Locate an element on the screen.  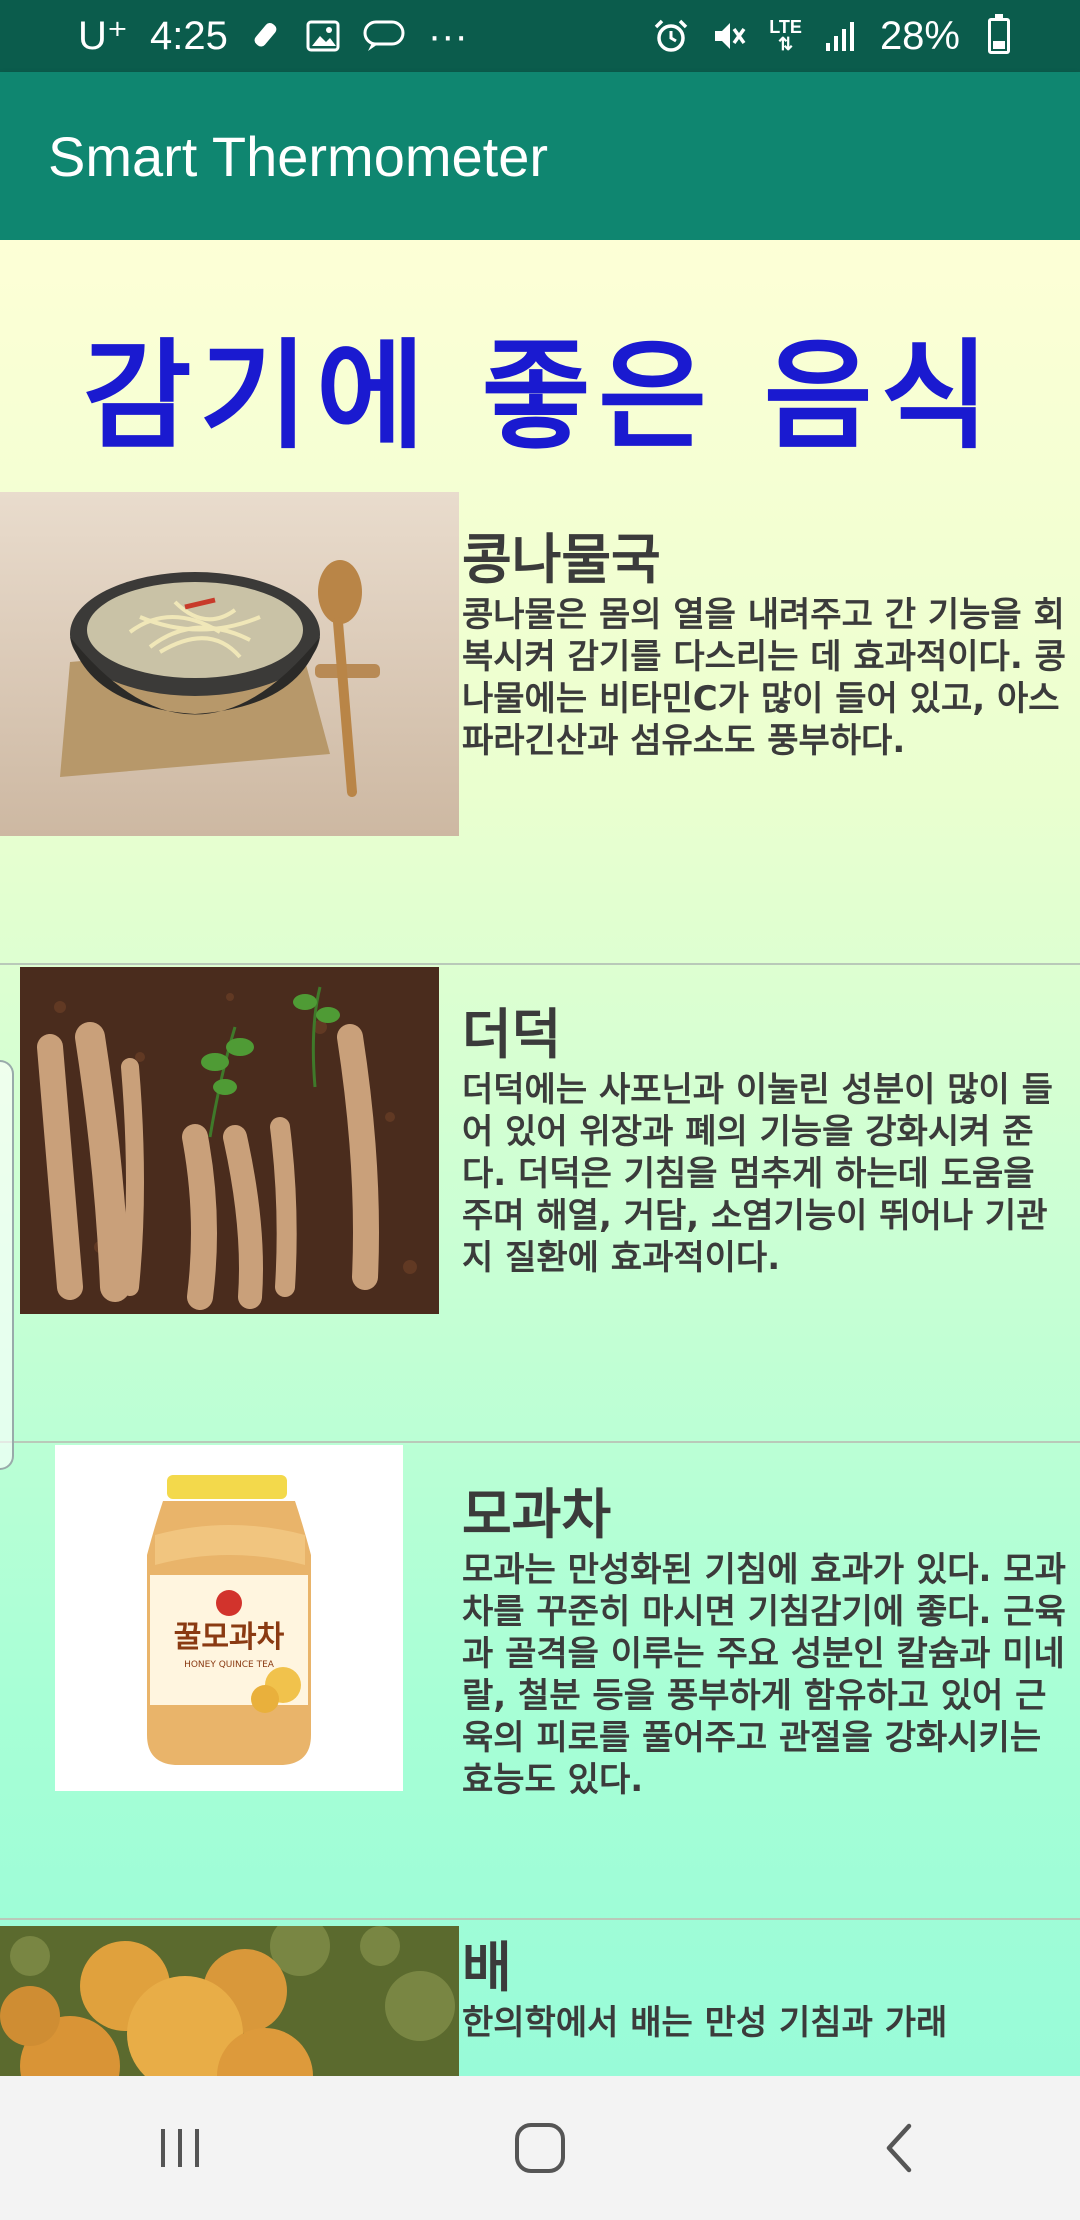
chat-bubble-icon is located at coordinates (384, 36).